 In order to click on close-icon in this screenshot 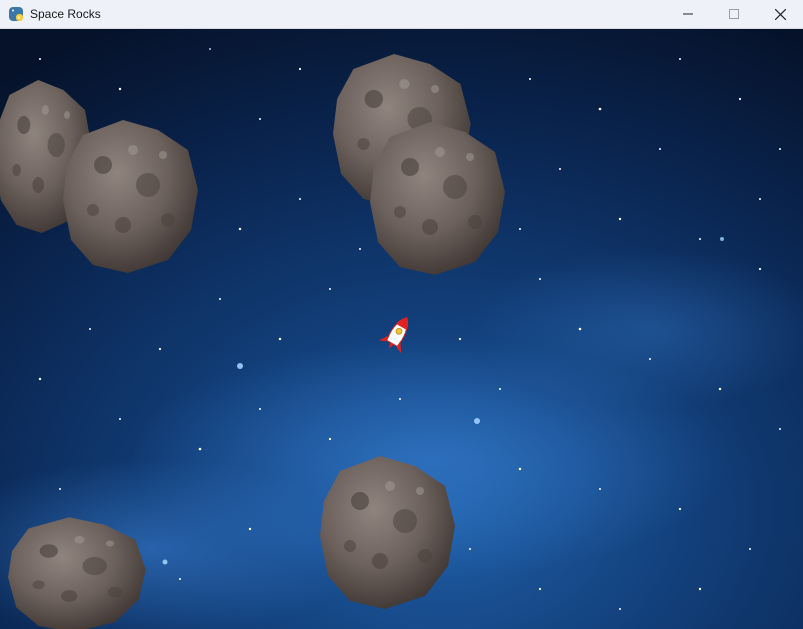, I will do `click(780, 14)`.